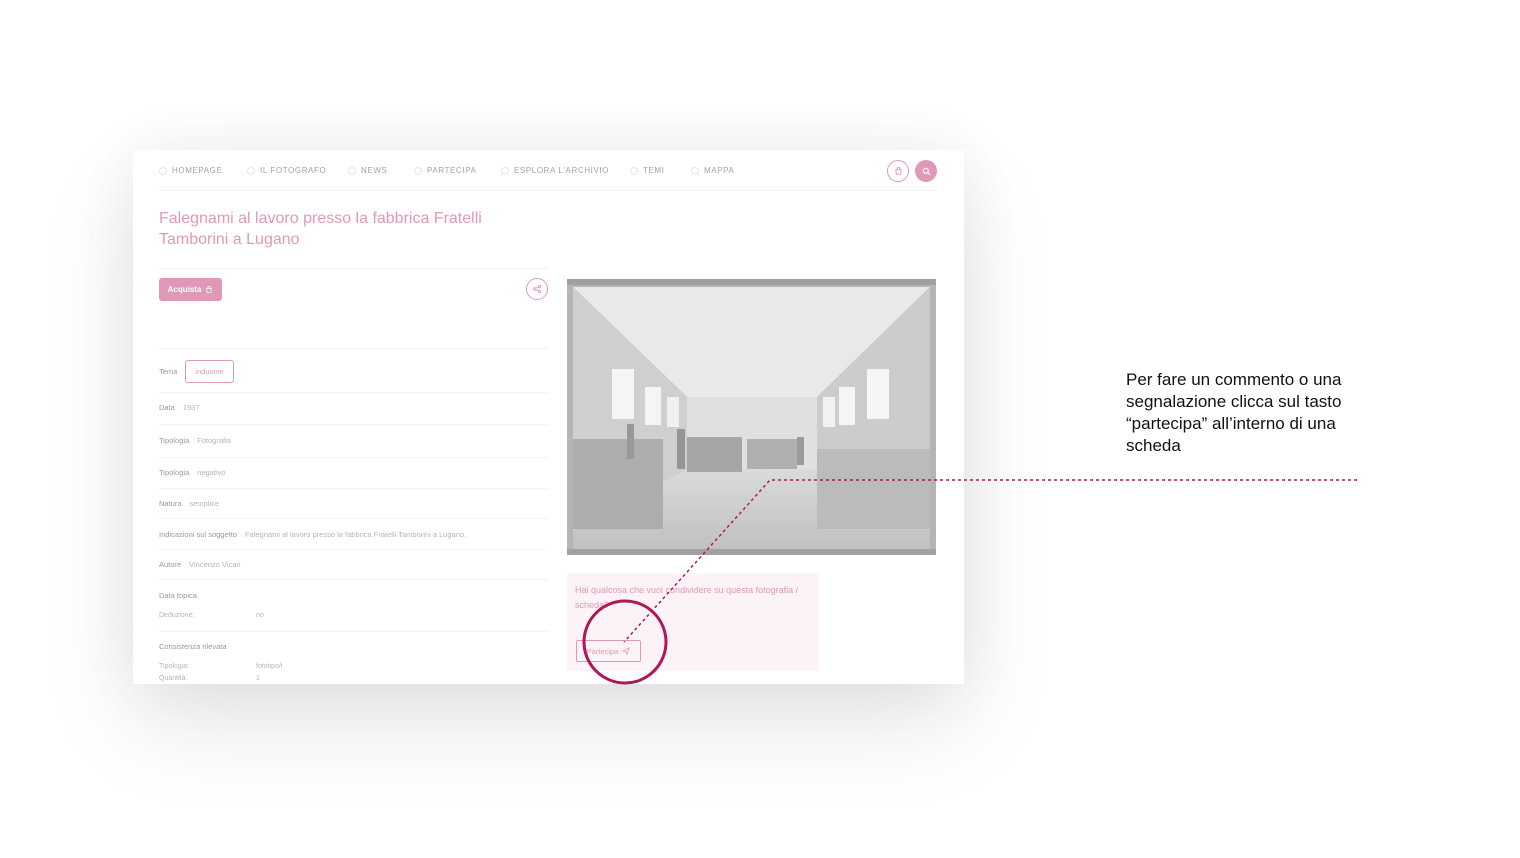 Image resolution: width=1520 pixels, height=858 pixels. Describe the element at coordinates (221, 666) in the screenshot. I see `field-consistenza-tipologia: Tipologia: fototipo/i` at that location.